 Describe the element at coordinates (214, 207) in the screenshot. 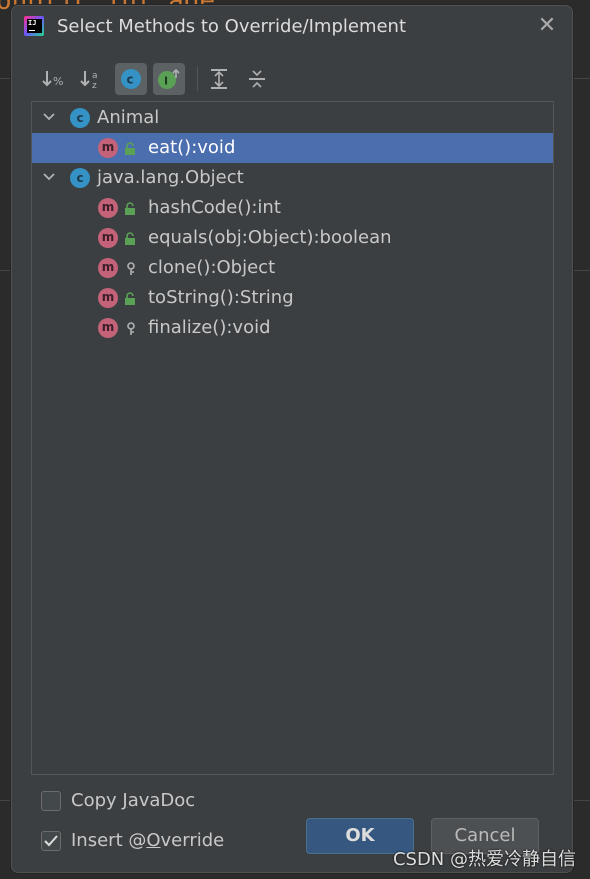

I see `method-label: hashCode():int` at that location.